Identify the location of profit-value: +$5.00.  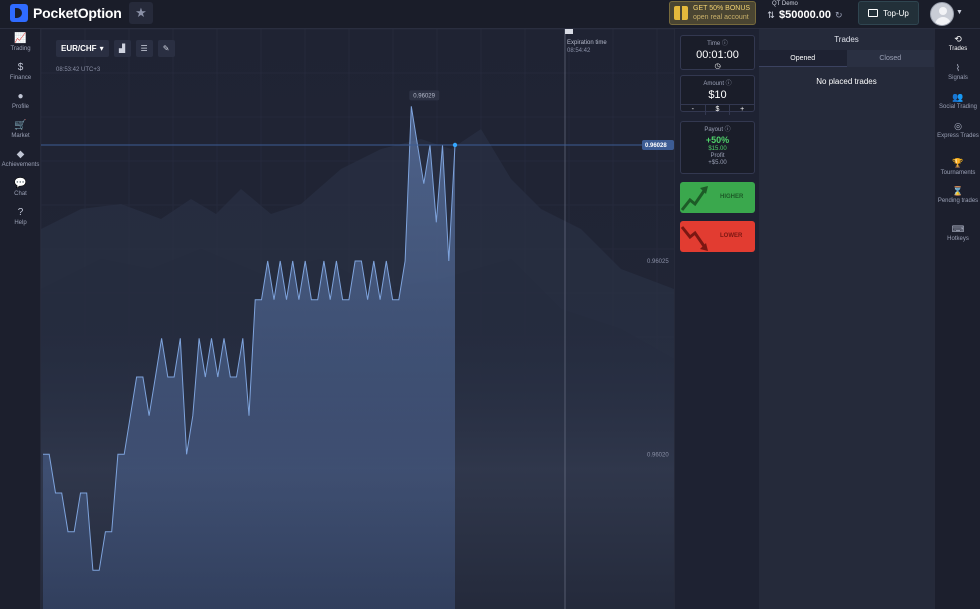
(717, 163).